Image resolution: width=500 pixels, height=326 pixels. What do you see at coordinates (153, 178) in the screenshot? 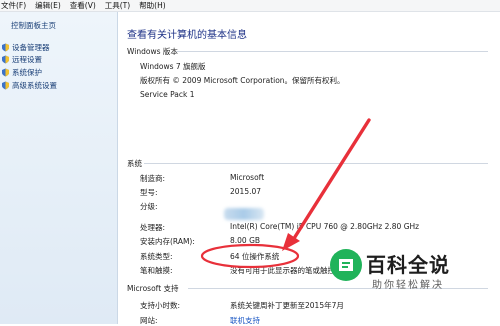
I see `manufacturer-label: 制造商:` at bounding box center [153, 178].